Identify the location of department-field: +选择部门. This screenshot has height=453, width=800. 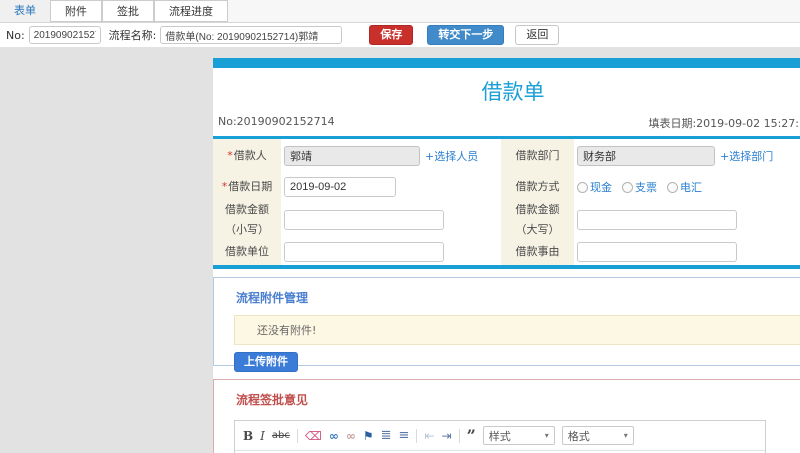
(687, 156).